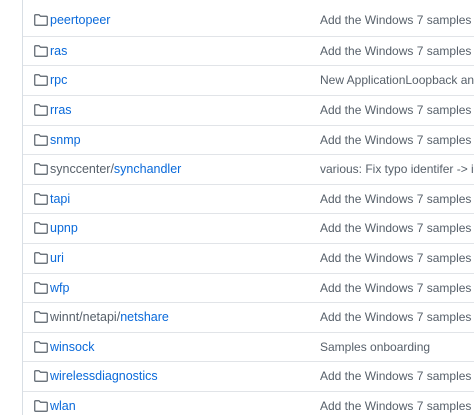 The height and width of the screenshot is (415, 474). I want to click on item-link: ras, so click(58, 51).